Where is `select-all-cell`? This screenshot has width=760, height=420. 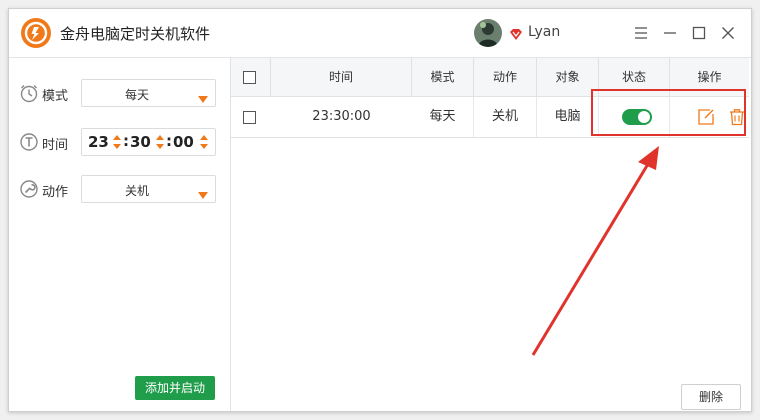
select-all-cell is located at coordinates (251, 77).